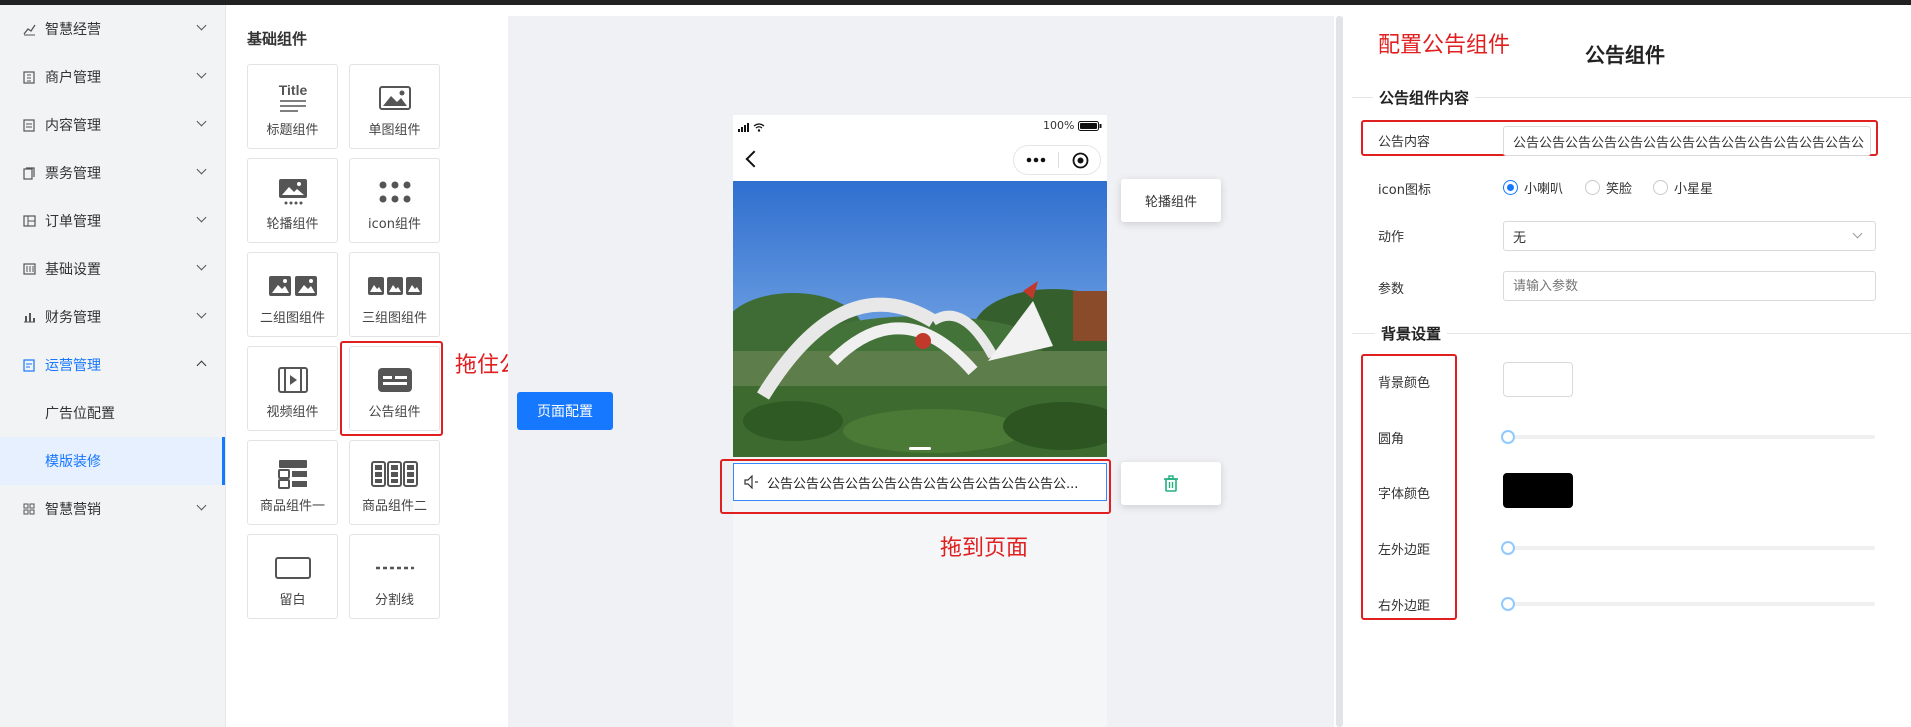 This screenshot has width=1911, height=727. What do you see at coordinates (292, 380) in the screenshot?
I see `video-icon` at bounding box center [292, 380].